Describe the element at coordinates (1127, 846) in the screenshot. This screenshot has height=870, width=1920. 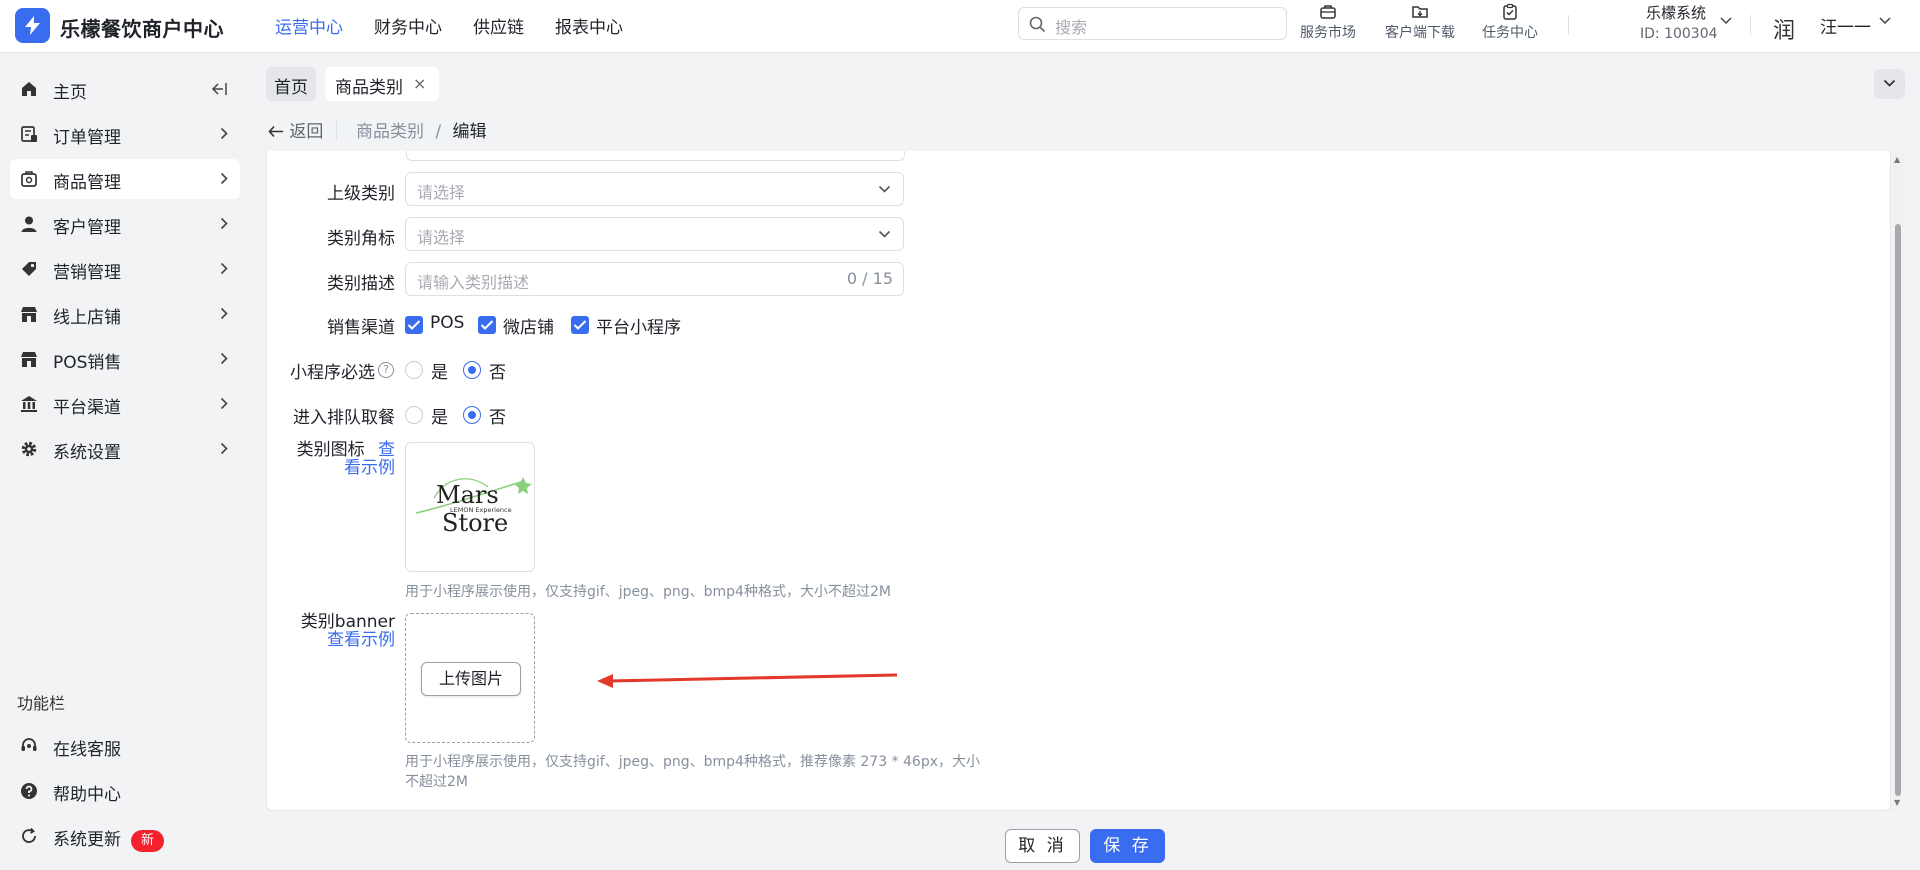
I see `save-button: 保 存` at that location.